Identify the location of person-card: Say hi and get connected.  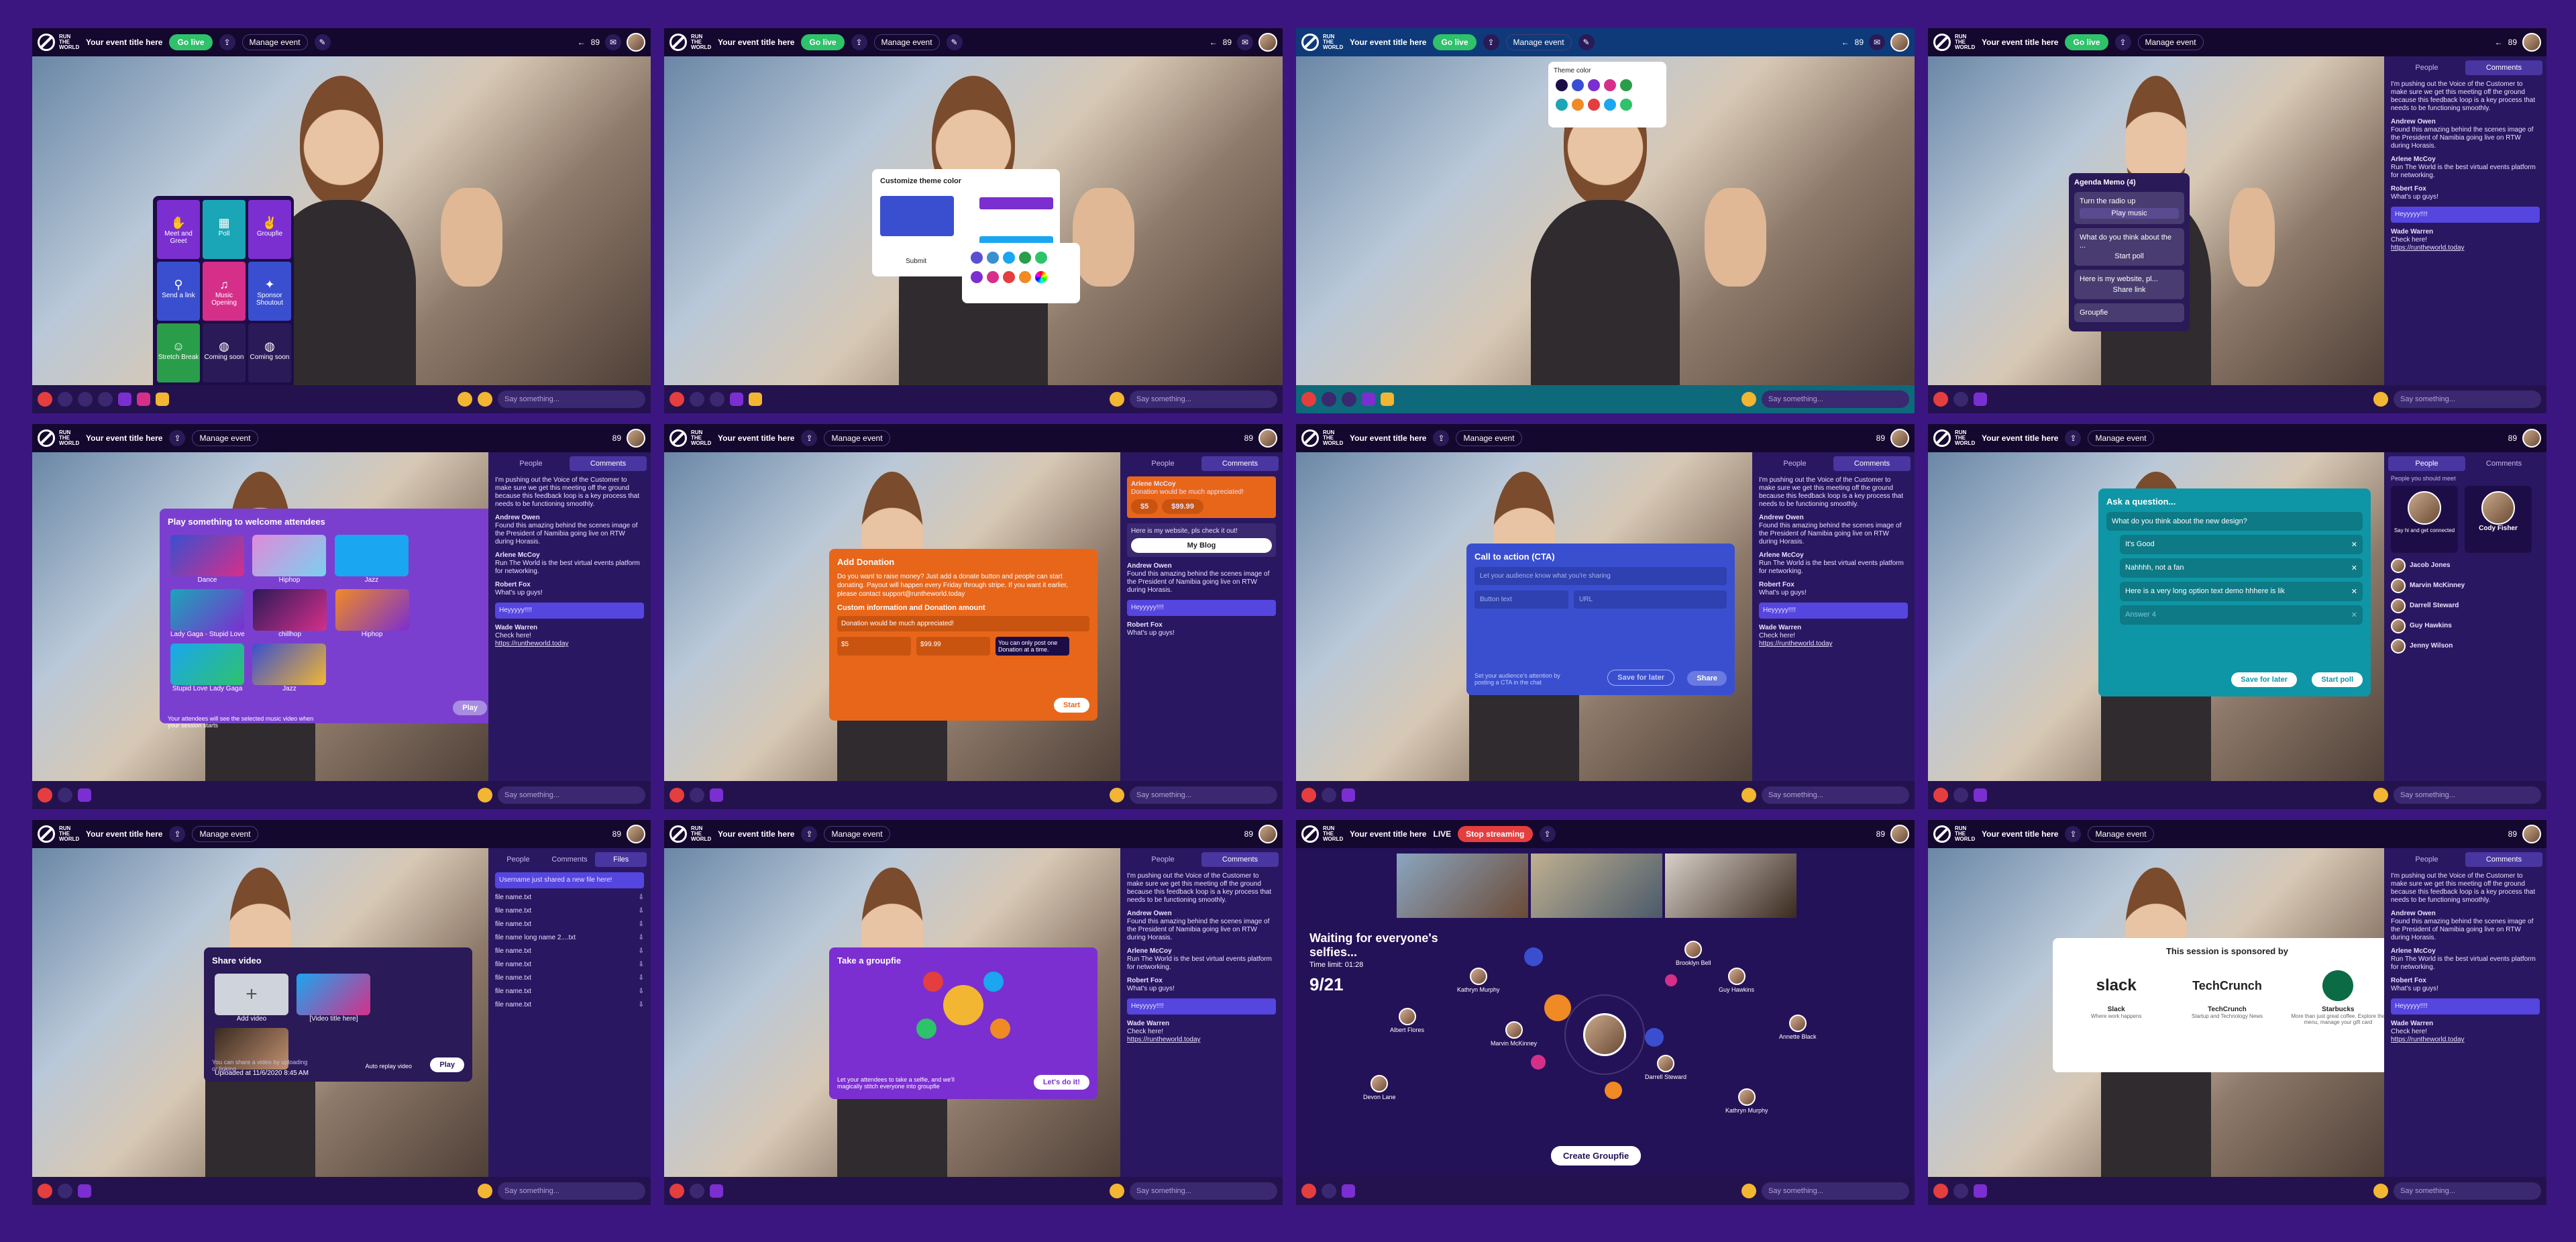
(2424, 519).